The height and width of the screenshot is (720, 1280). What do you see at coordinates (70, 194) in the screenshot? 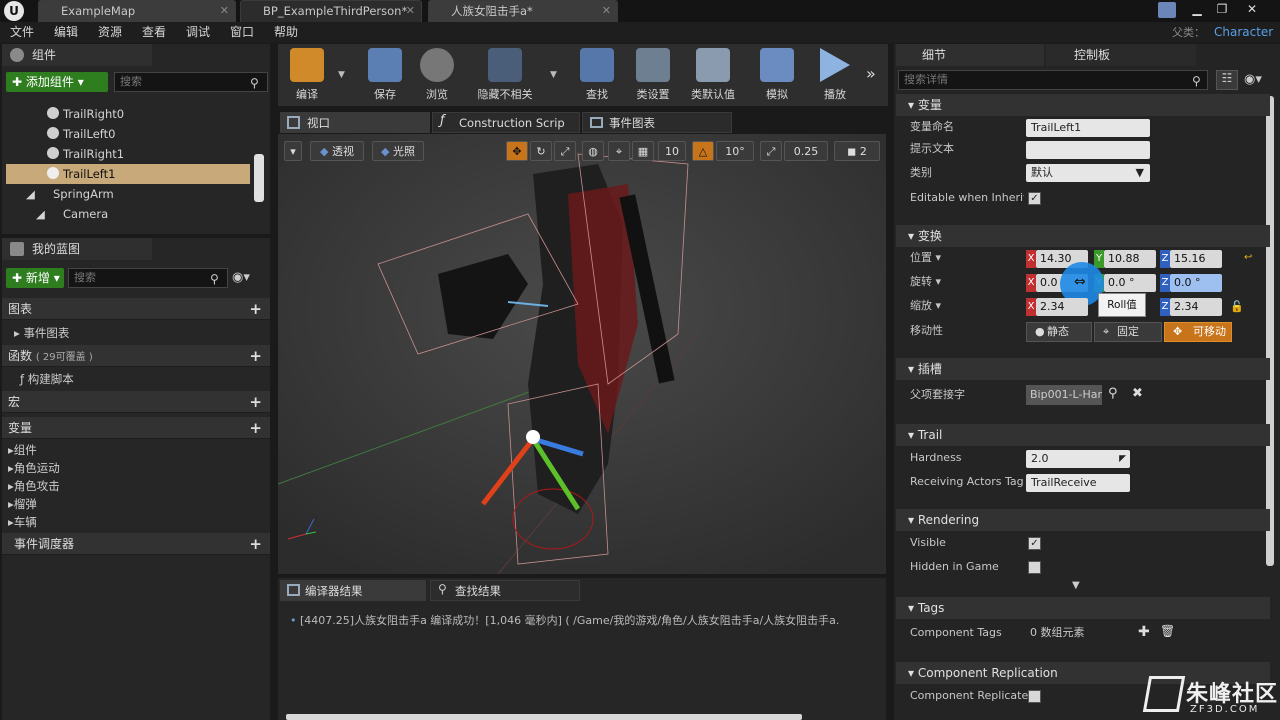
I see `tree-item-spring-arm: ◢ SpringArm` at bounding box center [70, 194].